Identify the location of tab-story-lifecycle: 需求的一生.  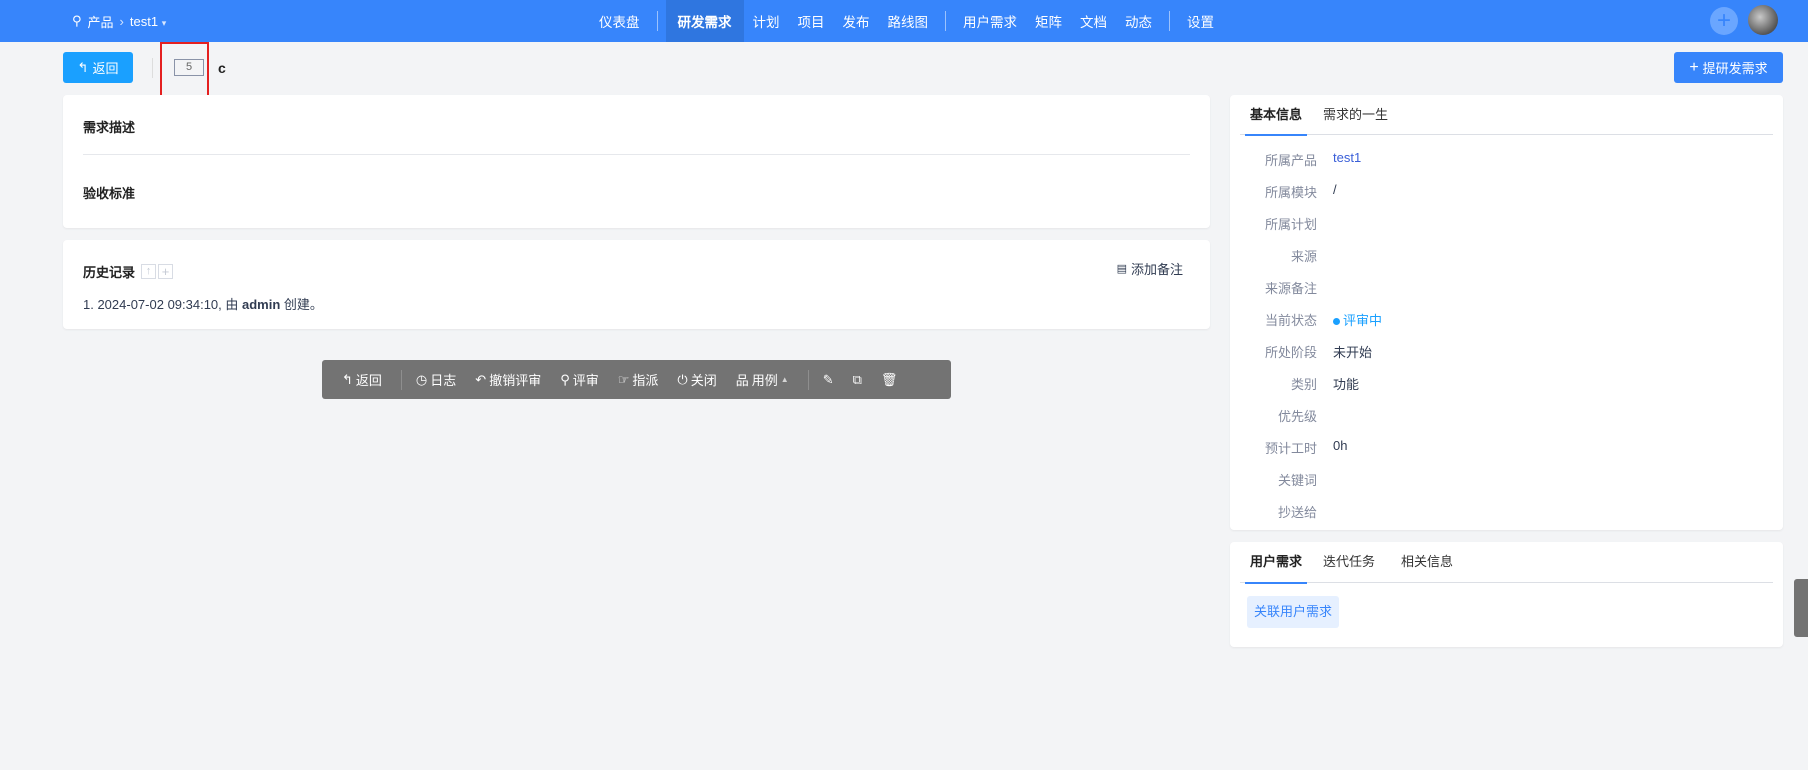
(1355, 115).